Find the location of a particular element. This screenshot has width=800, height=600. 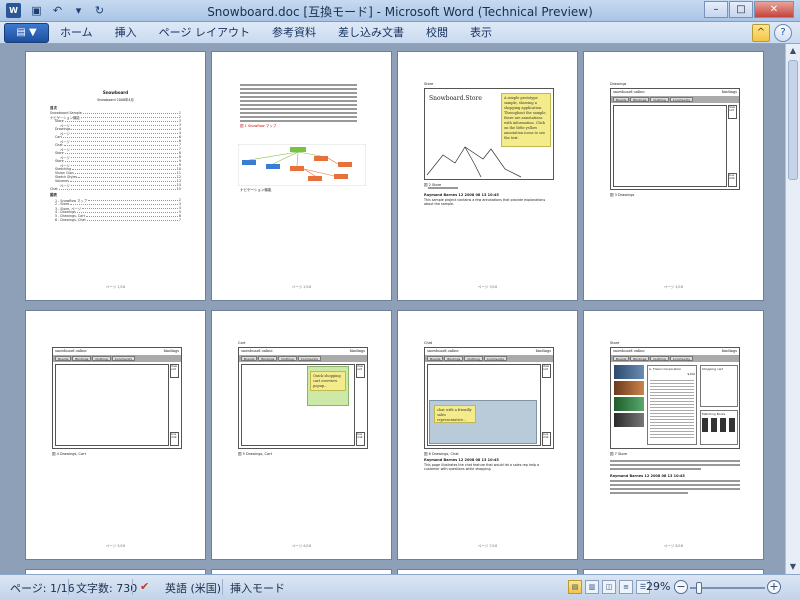

page-footer: ページ 7/16 is located at coordinates (487, 546).